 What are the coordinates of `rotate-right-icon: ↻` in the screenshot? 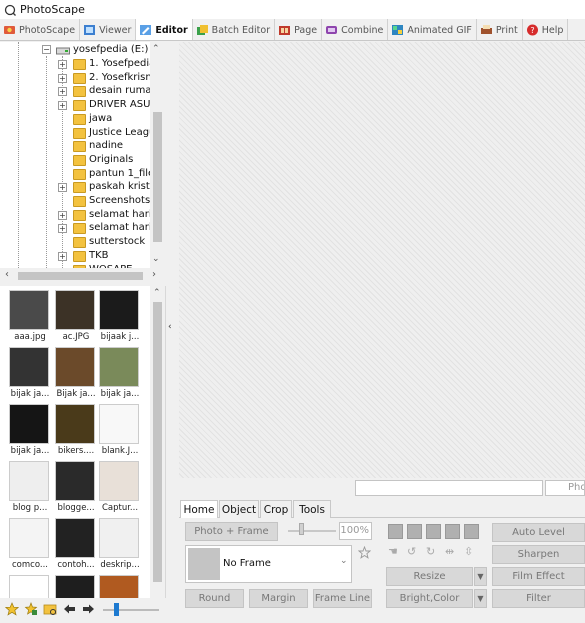 It's located at (430, 551).